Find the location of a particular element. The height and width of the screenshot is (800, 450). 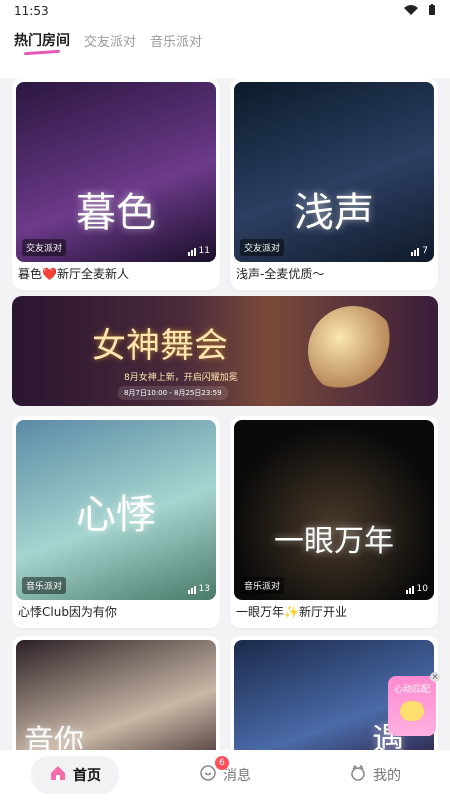

nav-profile: 我的 is located at coordinates (375, 775).